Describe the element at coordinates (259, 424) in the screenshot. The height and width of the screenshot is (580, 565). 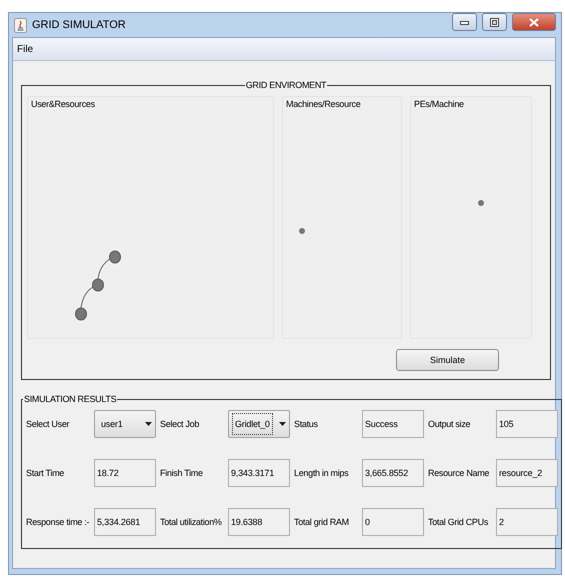
I see `dropdown: Gridlet_0` at that location.